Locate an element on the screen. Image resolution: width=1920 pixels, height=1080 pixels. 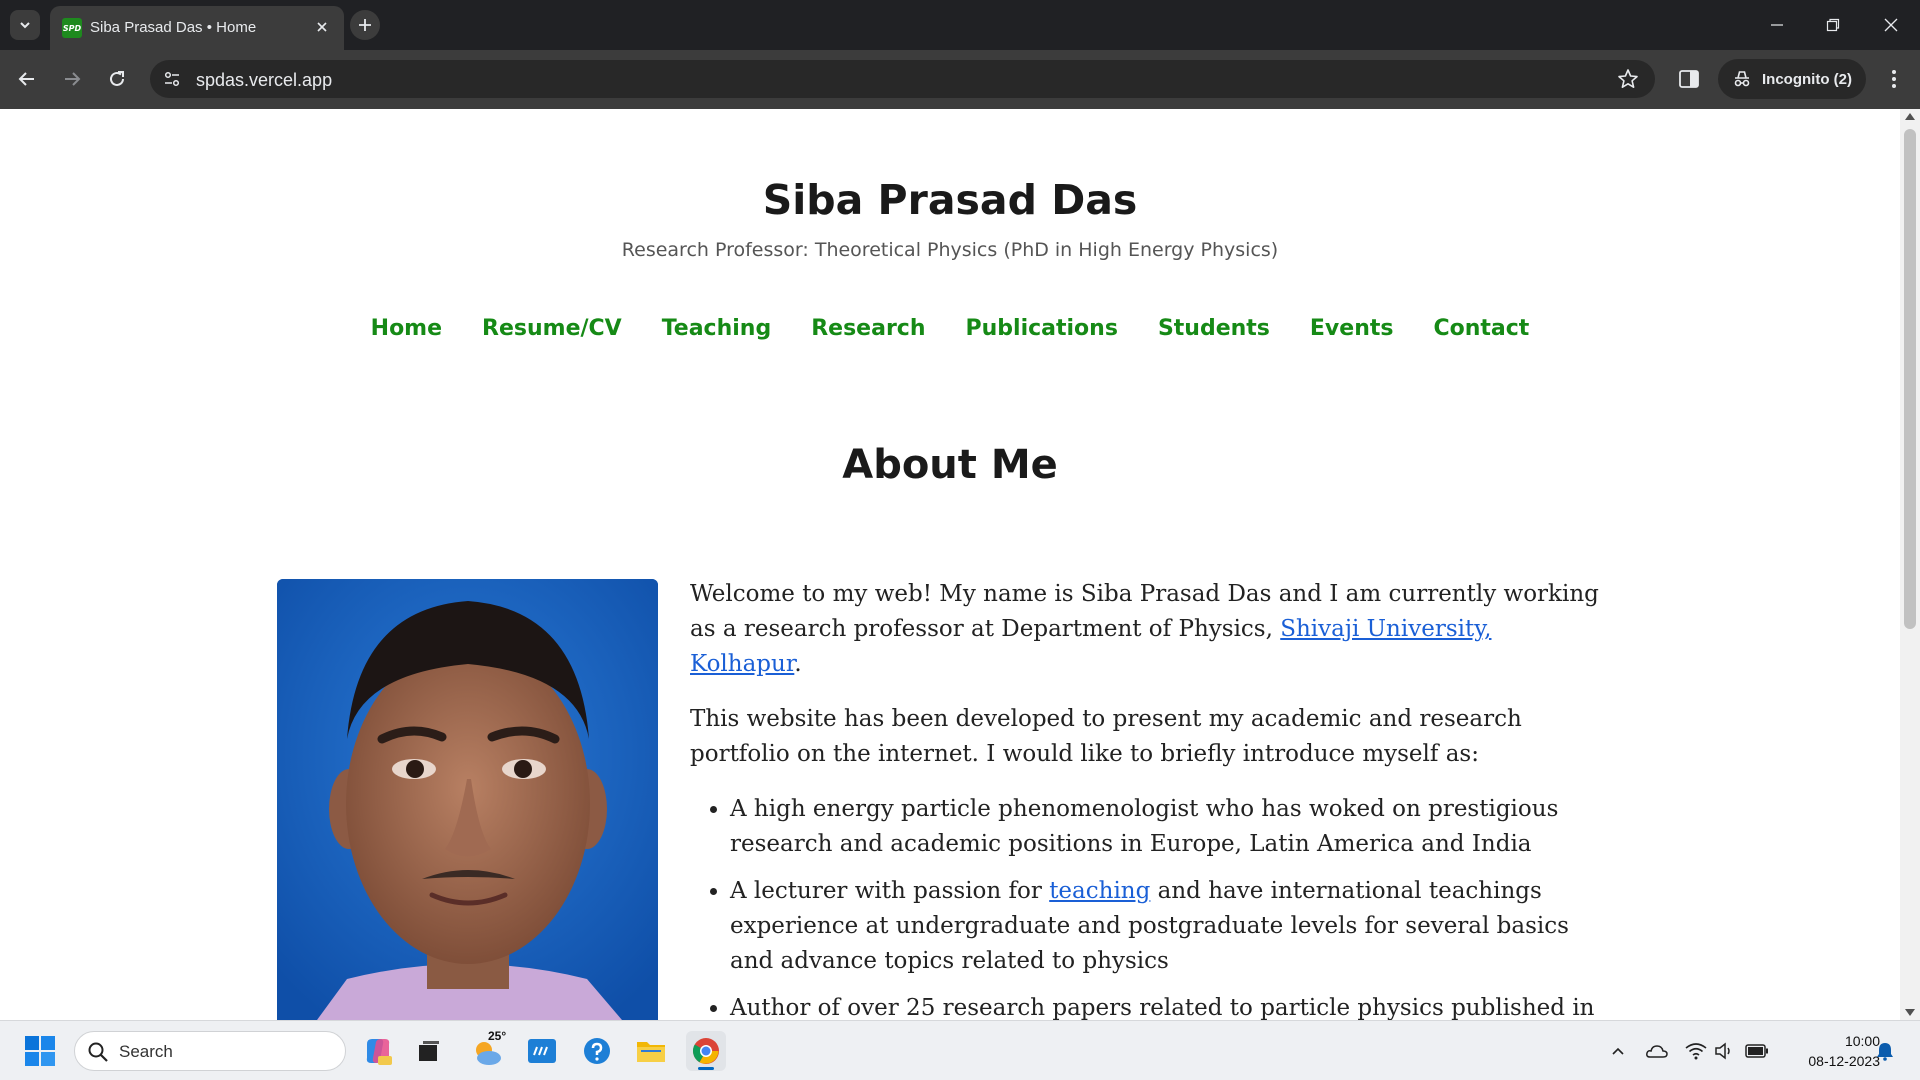
bell-icon is located at coordinates (1885, 1052).